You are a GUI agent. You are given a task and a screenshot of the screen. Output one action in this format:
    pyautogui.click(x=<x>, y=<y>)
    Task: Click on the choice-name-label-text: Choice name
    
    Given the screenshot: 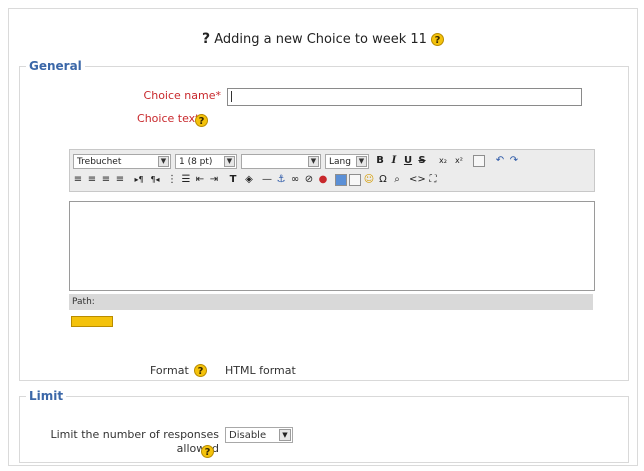 What is the action you would take?
    pyautogui.click(x=179, y=95)
    